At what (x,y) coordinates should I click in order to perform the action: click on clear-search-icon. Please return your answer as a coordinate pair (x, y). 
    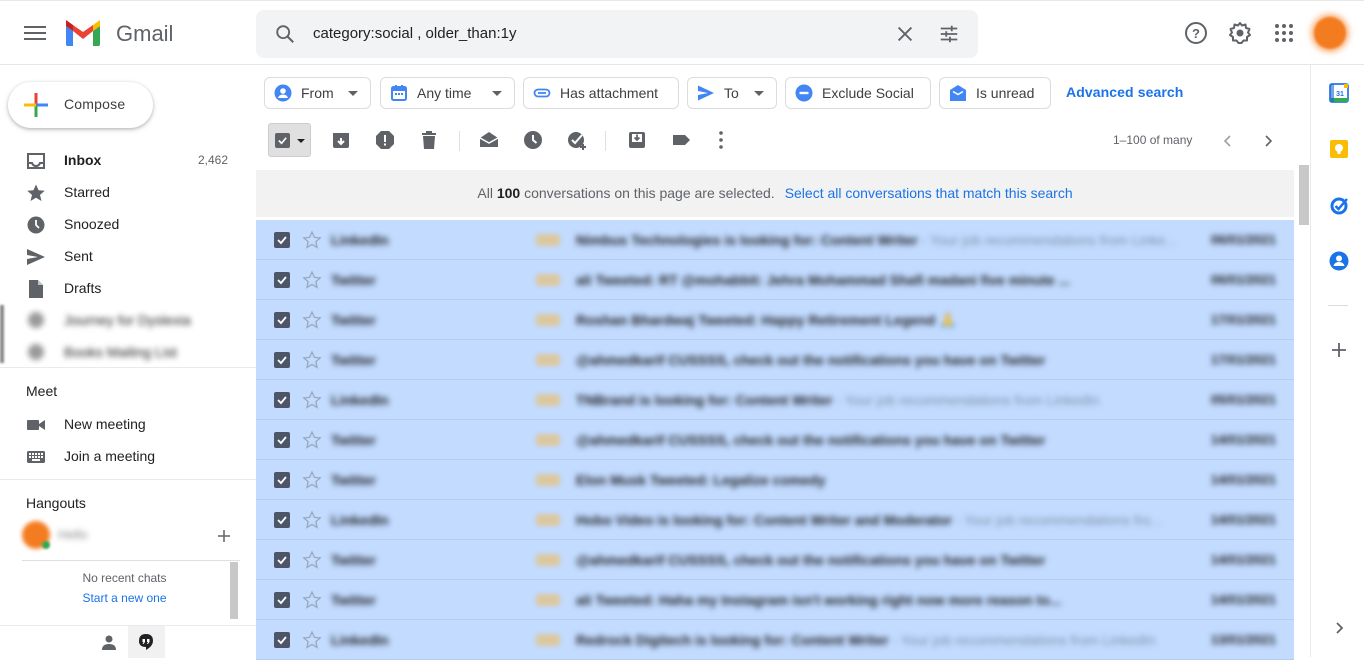
    Looking at the image, I should click on (905, 34).